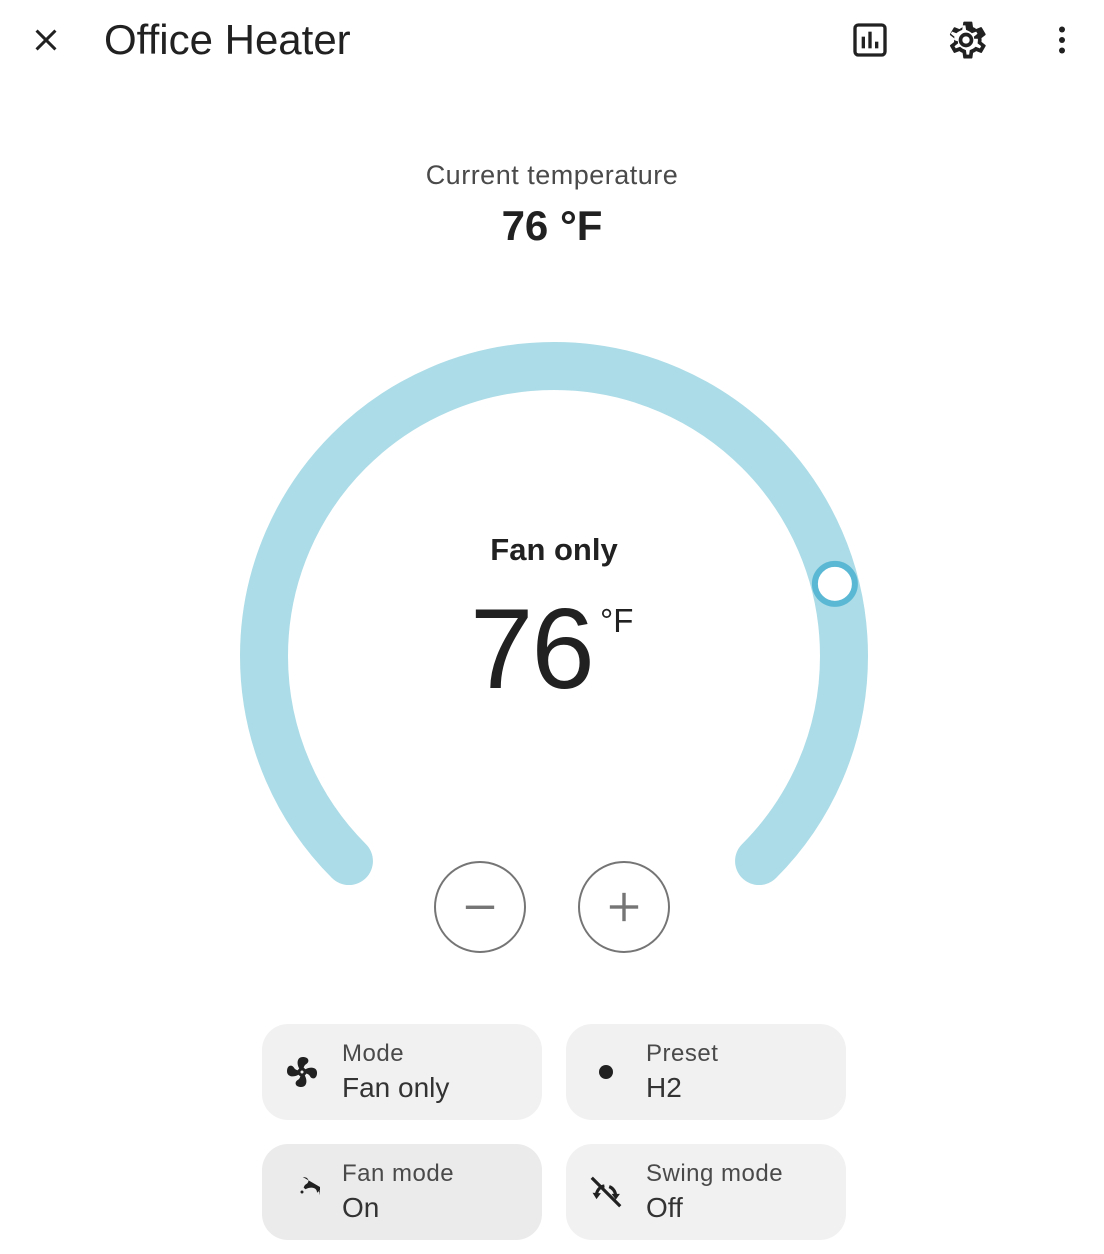 The height and width of the screenshot is (1254, 1104). What do you see at coordinates (402, 1192) in the screenshot?
I see `fan-mode-tile: Fan mode On` at bounding box center [402, 1192].